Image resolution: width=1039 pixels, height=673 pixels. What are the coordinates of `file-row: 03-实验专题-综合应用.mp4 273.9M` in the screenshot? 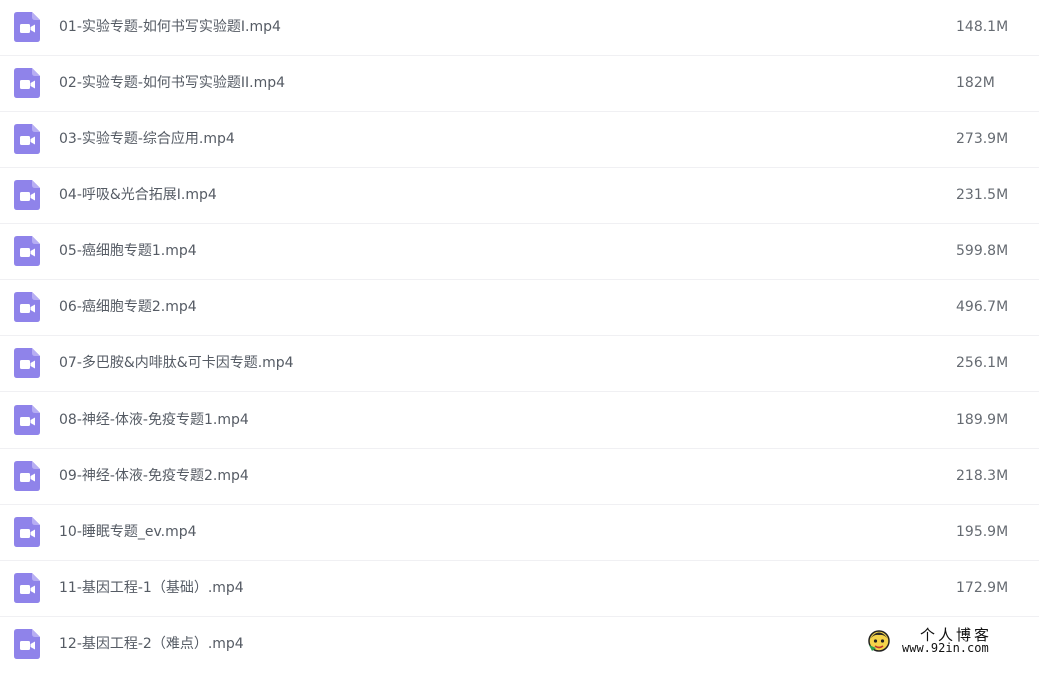 It's located at (519, 140).